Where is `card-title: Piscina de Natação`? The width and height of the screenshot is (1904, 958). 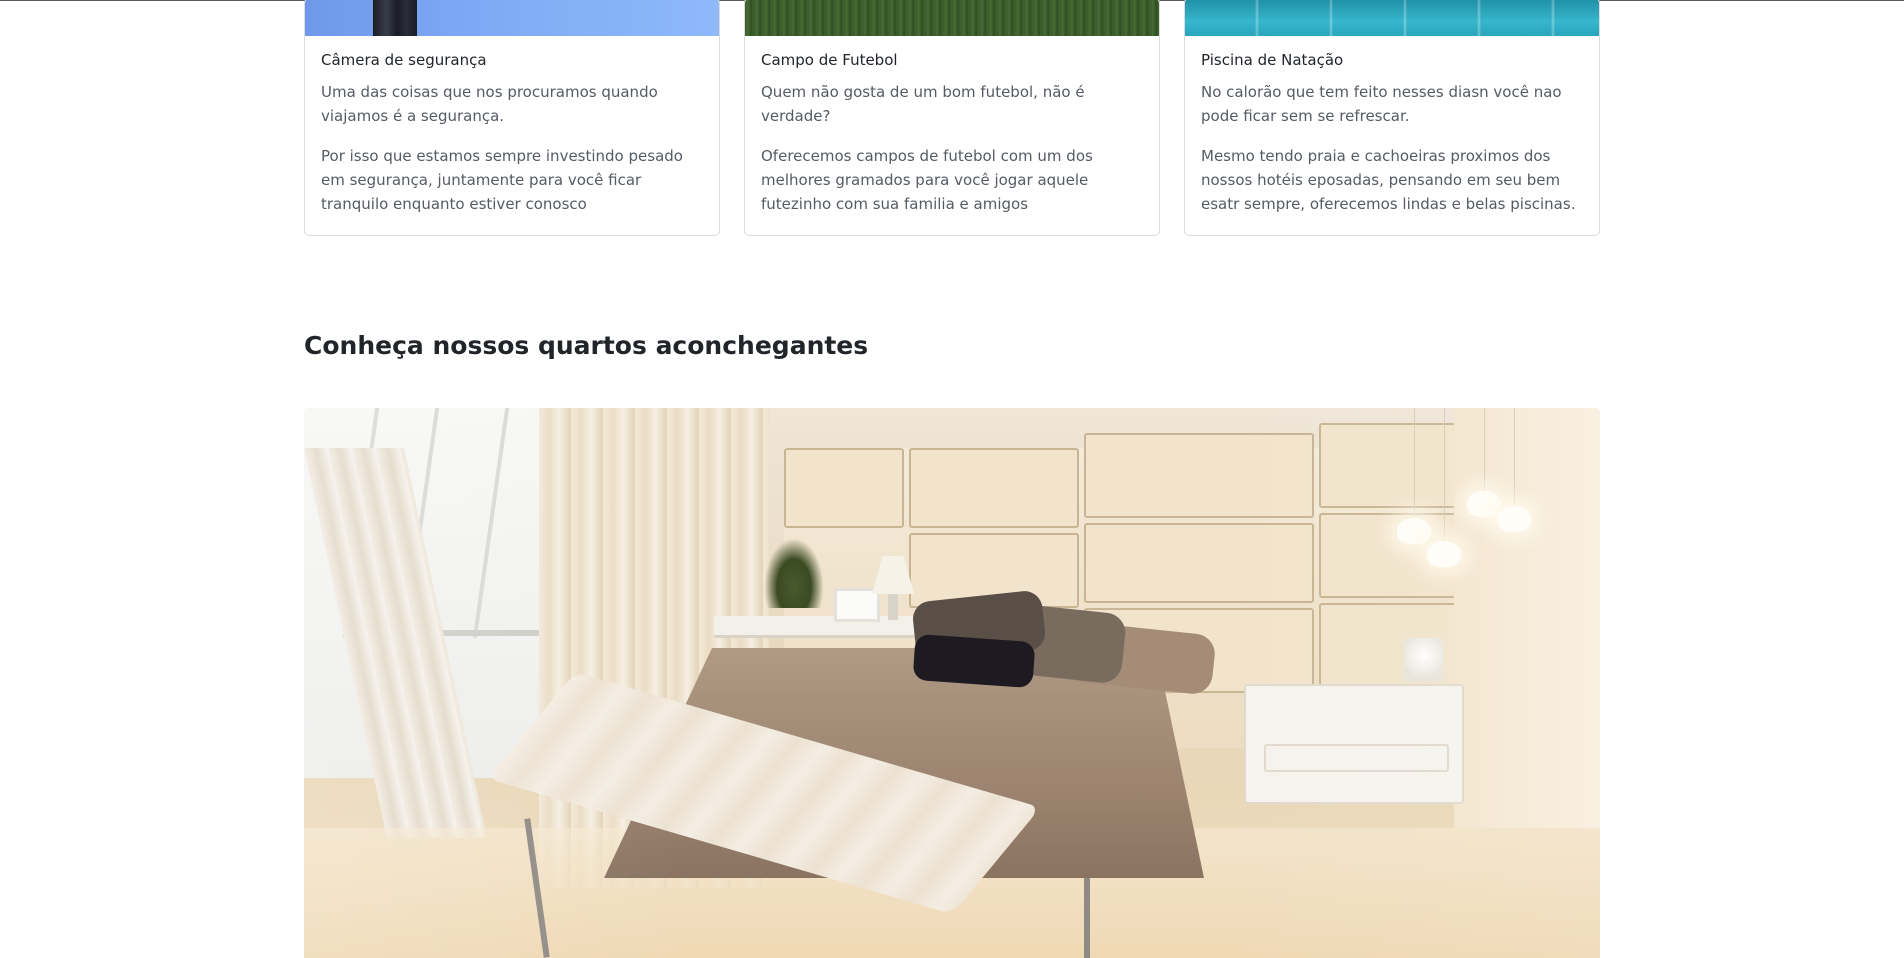
card-title: Piscina de Natação is located at coordinates (1272, 60).